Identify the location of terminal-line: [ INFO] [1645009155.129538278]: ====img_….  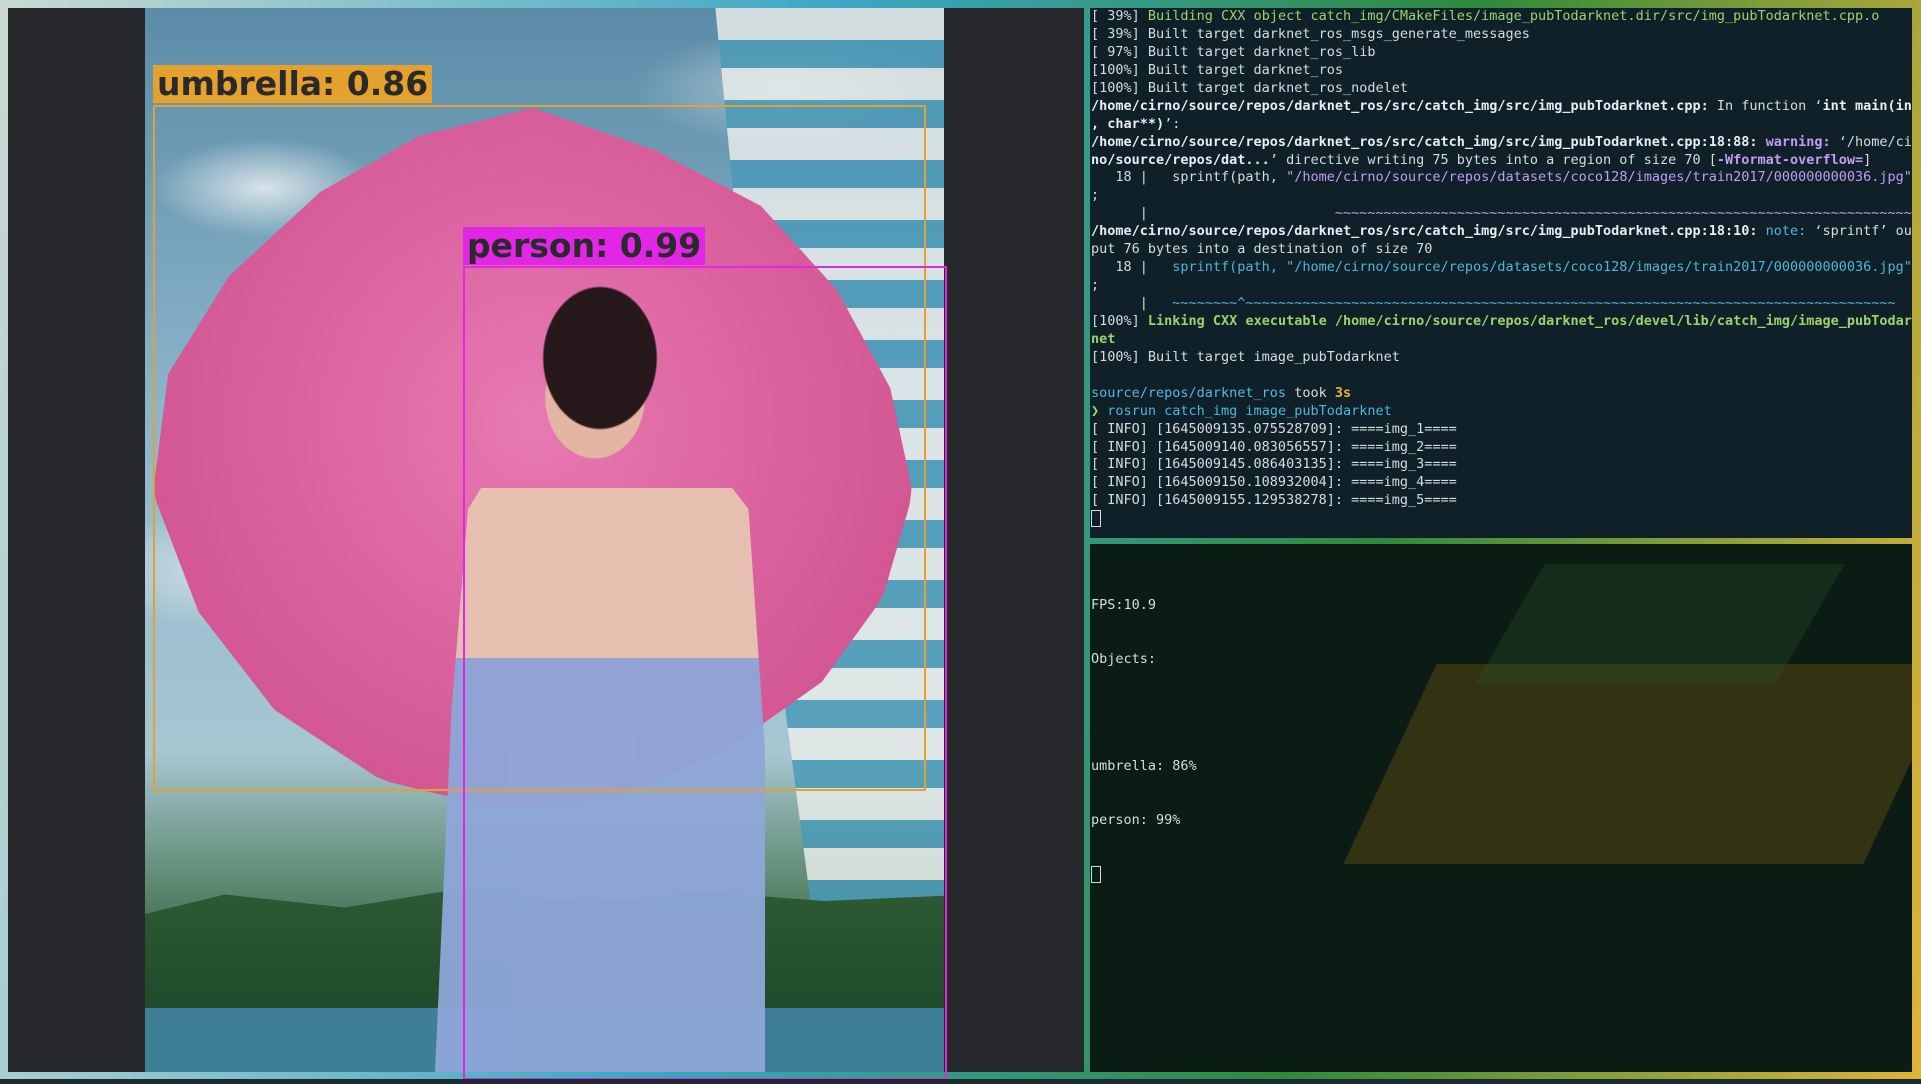
(1501, 501).